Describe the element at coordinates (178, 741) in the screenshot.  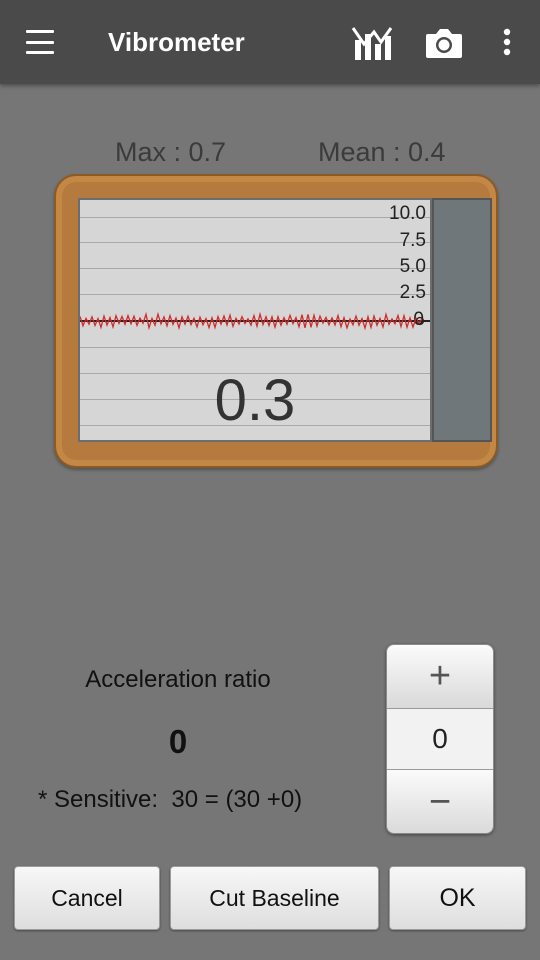
I see `acceleration-ratio-value: 0` at that location.